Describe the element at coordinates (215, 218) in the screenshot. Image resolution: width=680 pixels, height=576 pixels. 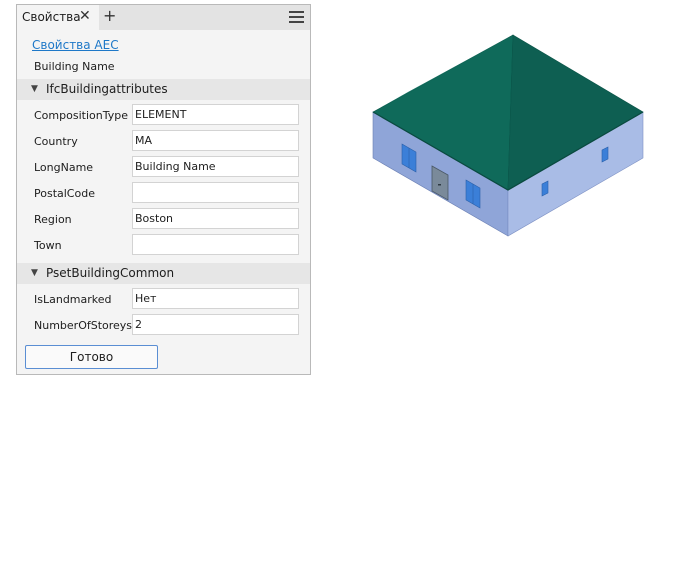
I see `region-field` at that location.